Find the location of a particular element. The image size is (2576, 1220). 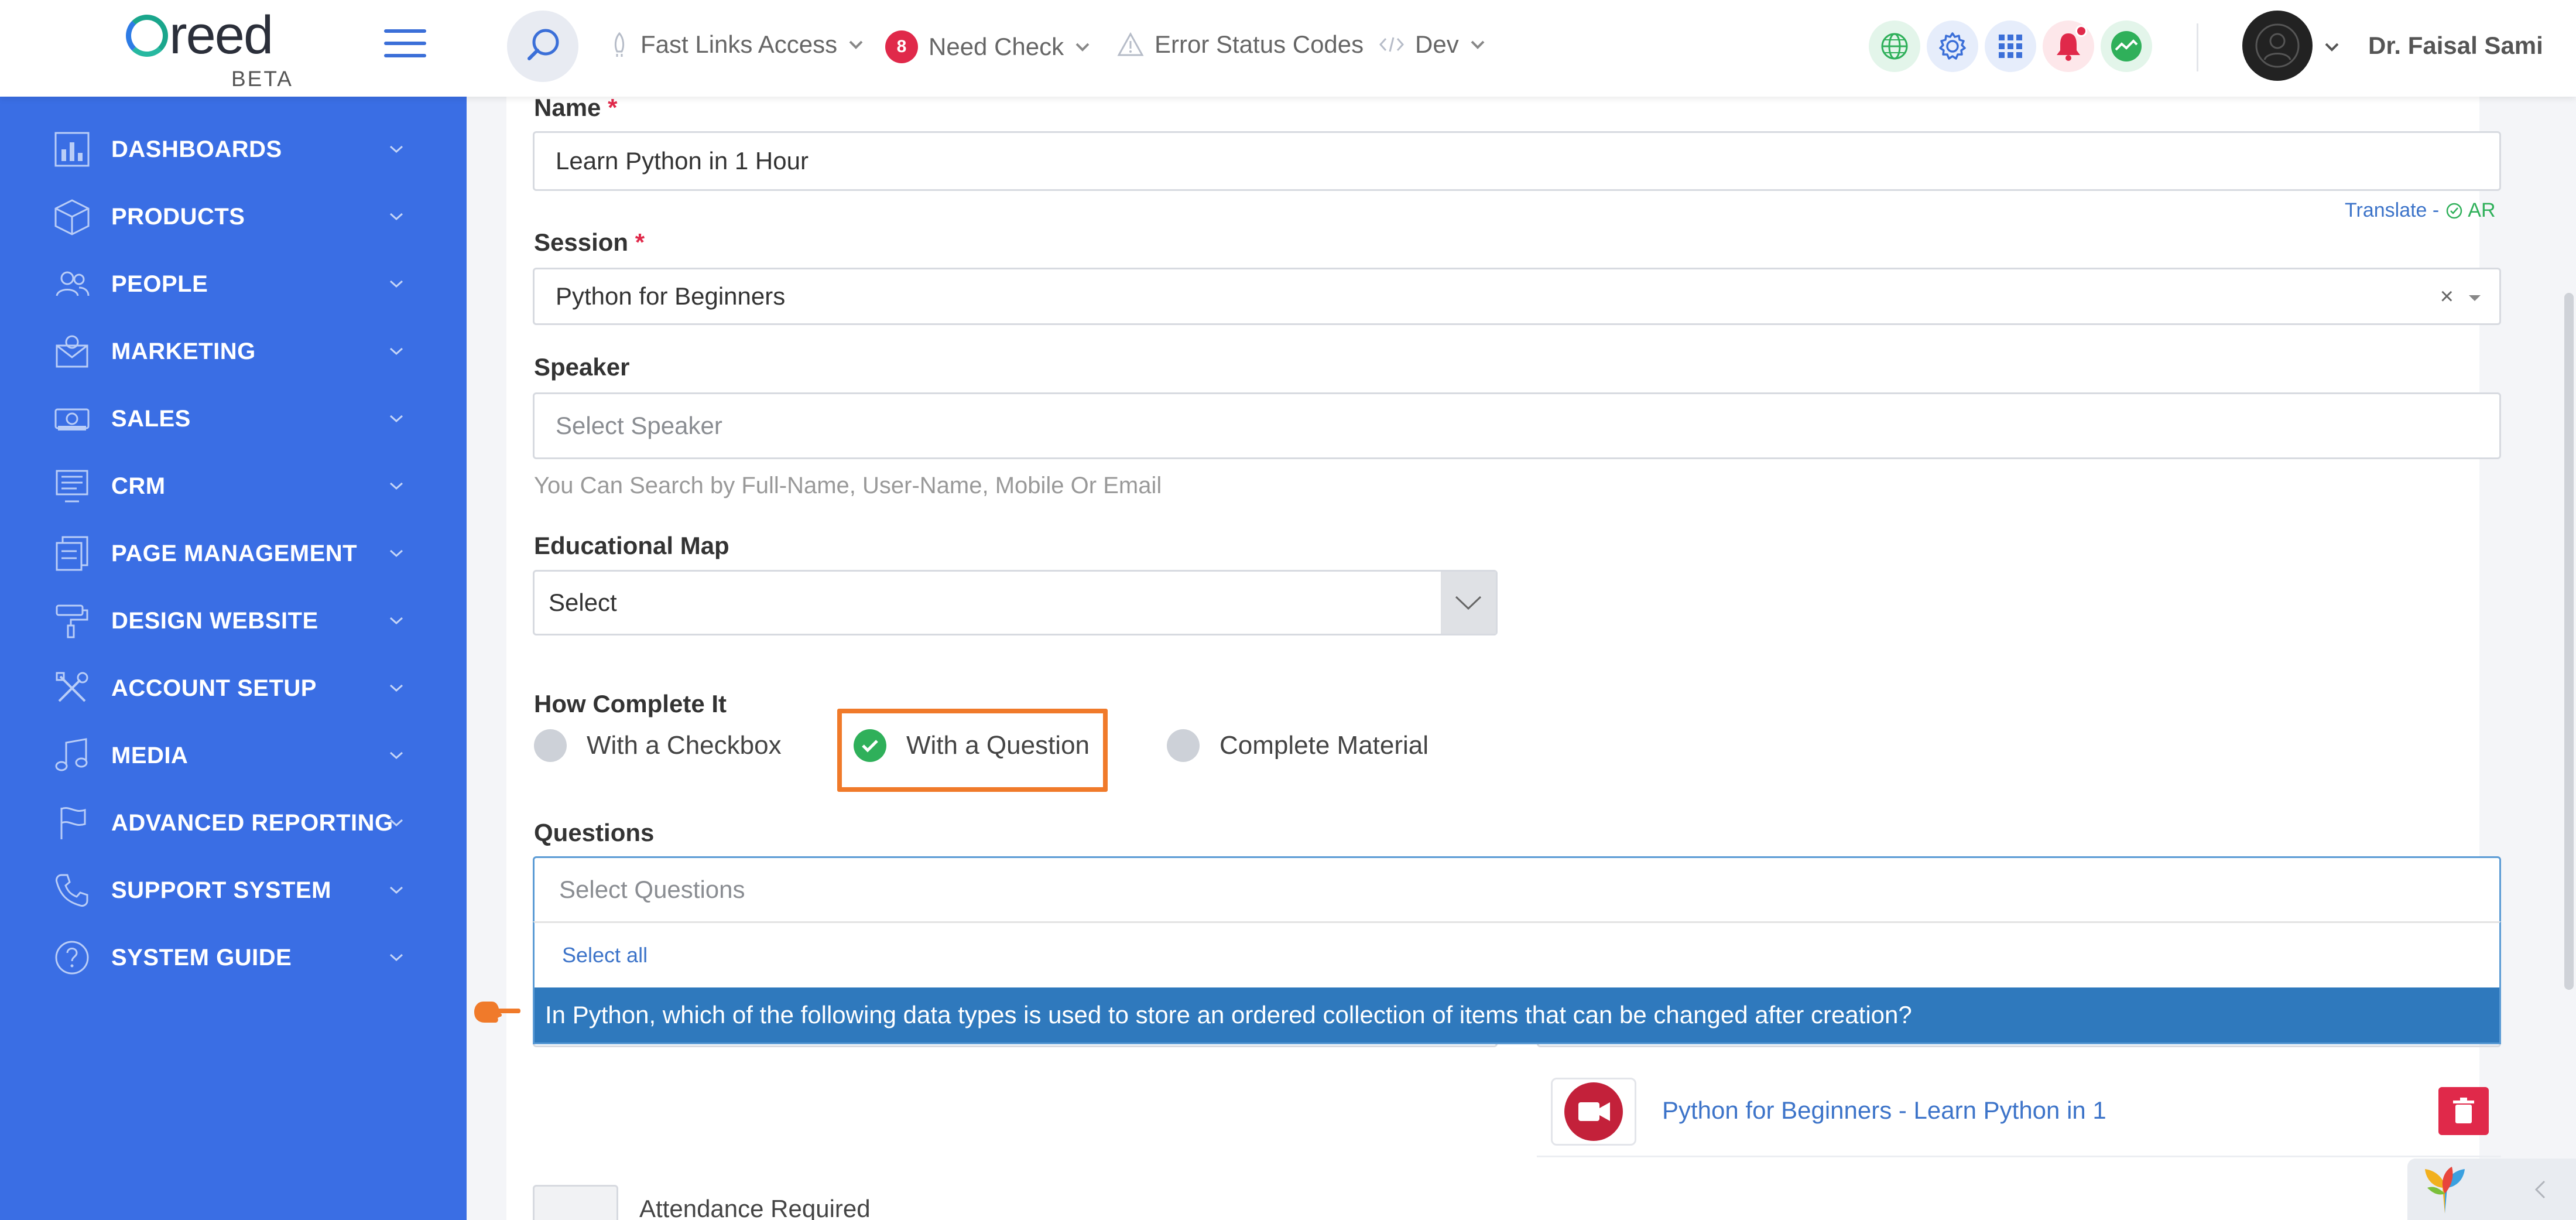

sidebar-item-dashboards: DASHBOARDS is located at coordinates (233, 149).